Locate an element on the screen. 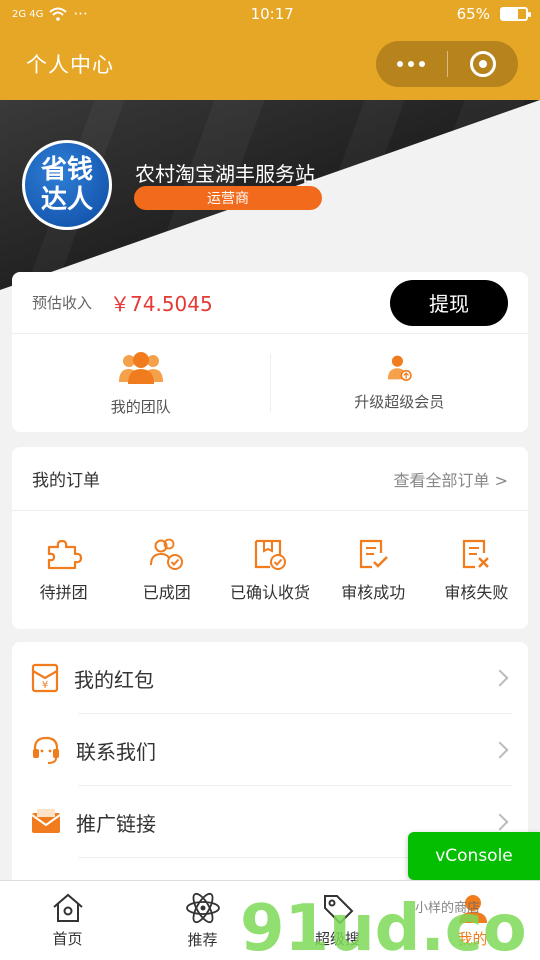 Image resolution: width=540 pixels, height=960 pixels. tab-home: 首页 is located at coordinates (67, 920).